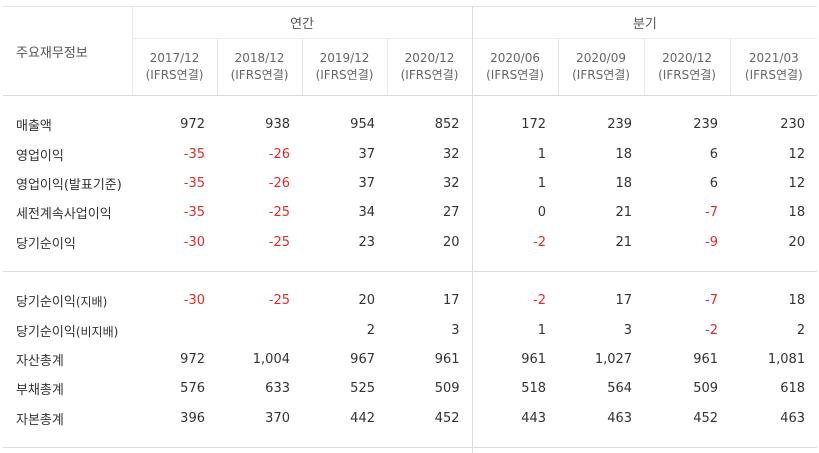 The height and width of the screenshot is (453, 819). Describe the element at coordinates (344, 67) in the screenshot. I see `period-header: 2019/12 (IFRS연결)` at that location.